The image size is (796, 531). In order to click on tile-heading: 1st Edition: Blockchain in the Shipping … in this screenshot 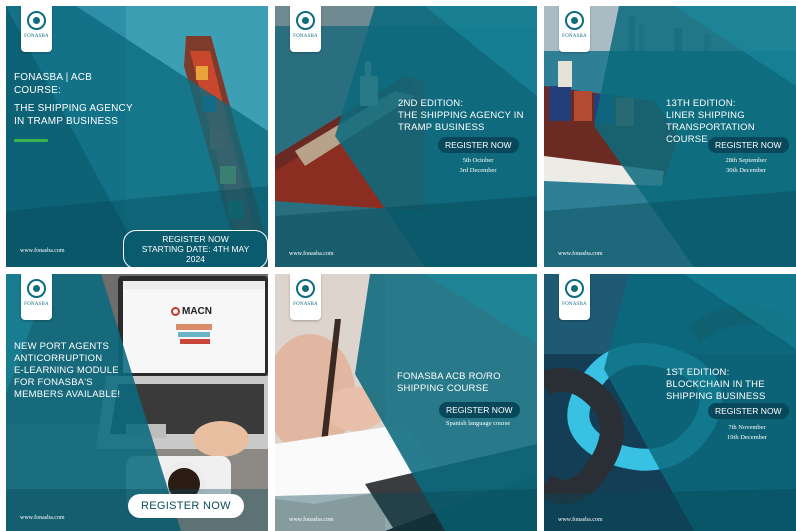, I will do `click(716, 384)`.